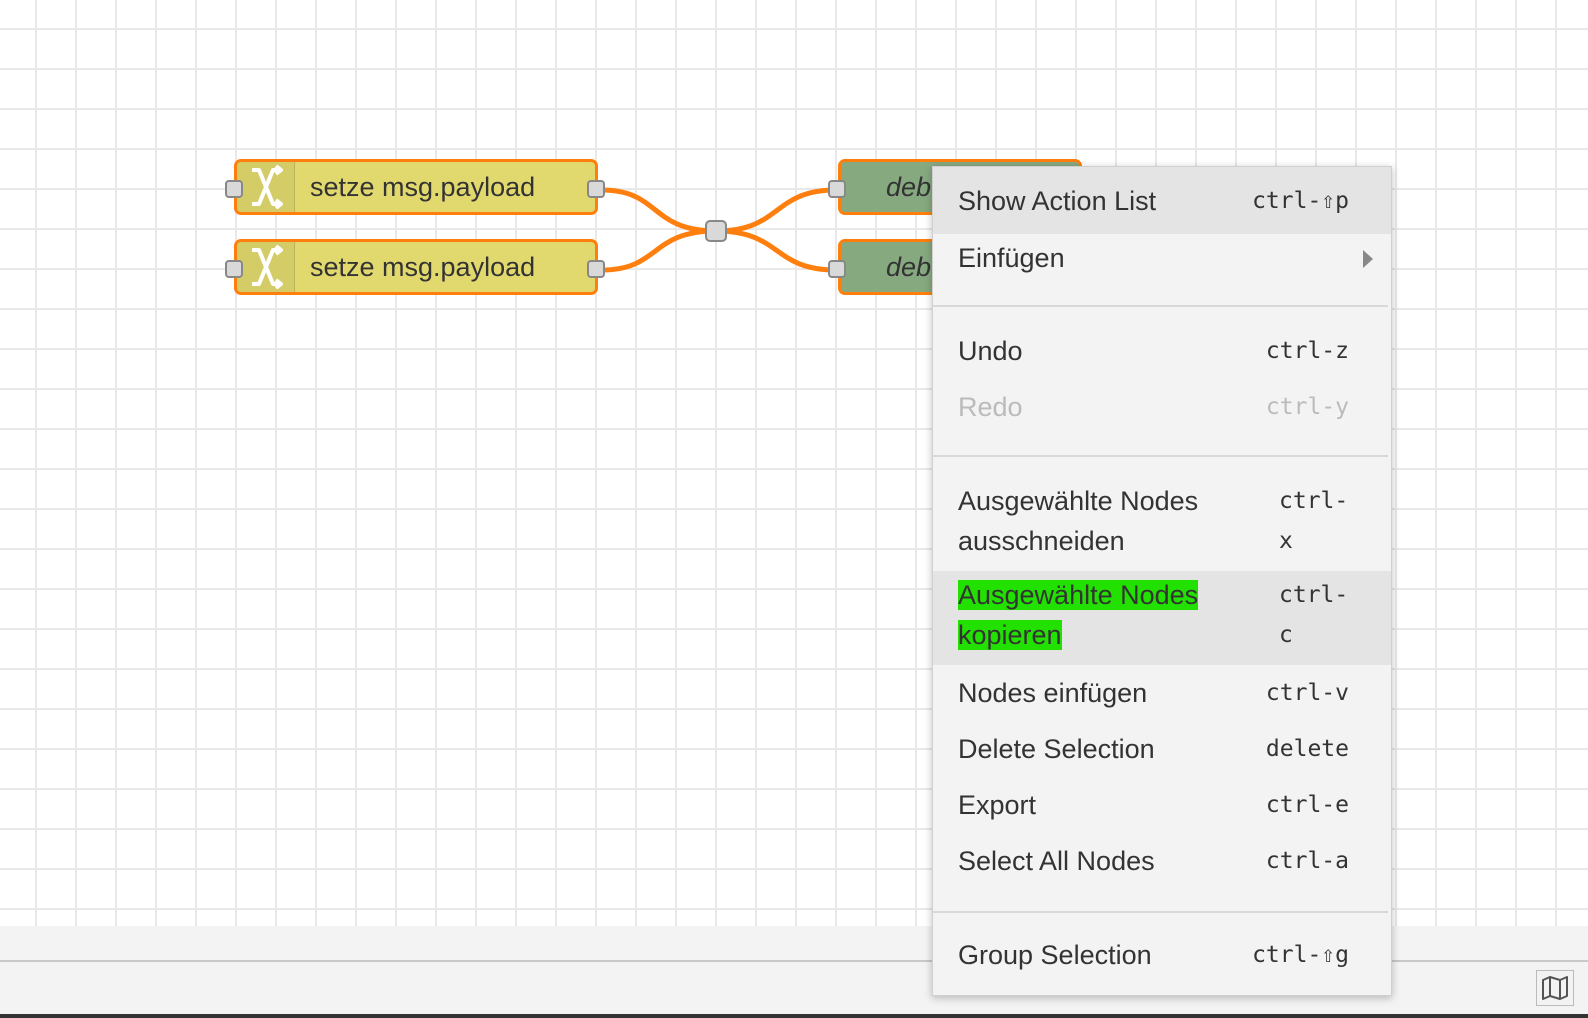  Describe the element at coordinates (1162, 695) in the screenshot. I see `menu-item-paste-nodes: Nodes einfügen ctrl-v` at that location.